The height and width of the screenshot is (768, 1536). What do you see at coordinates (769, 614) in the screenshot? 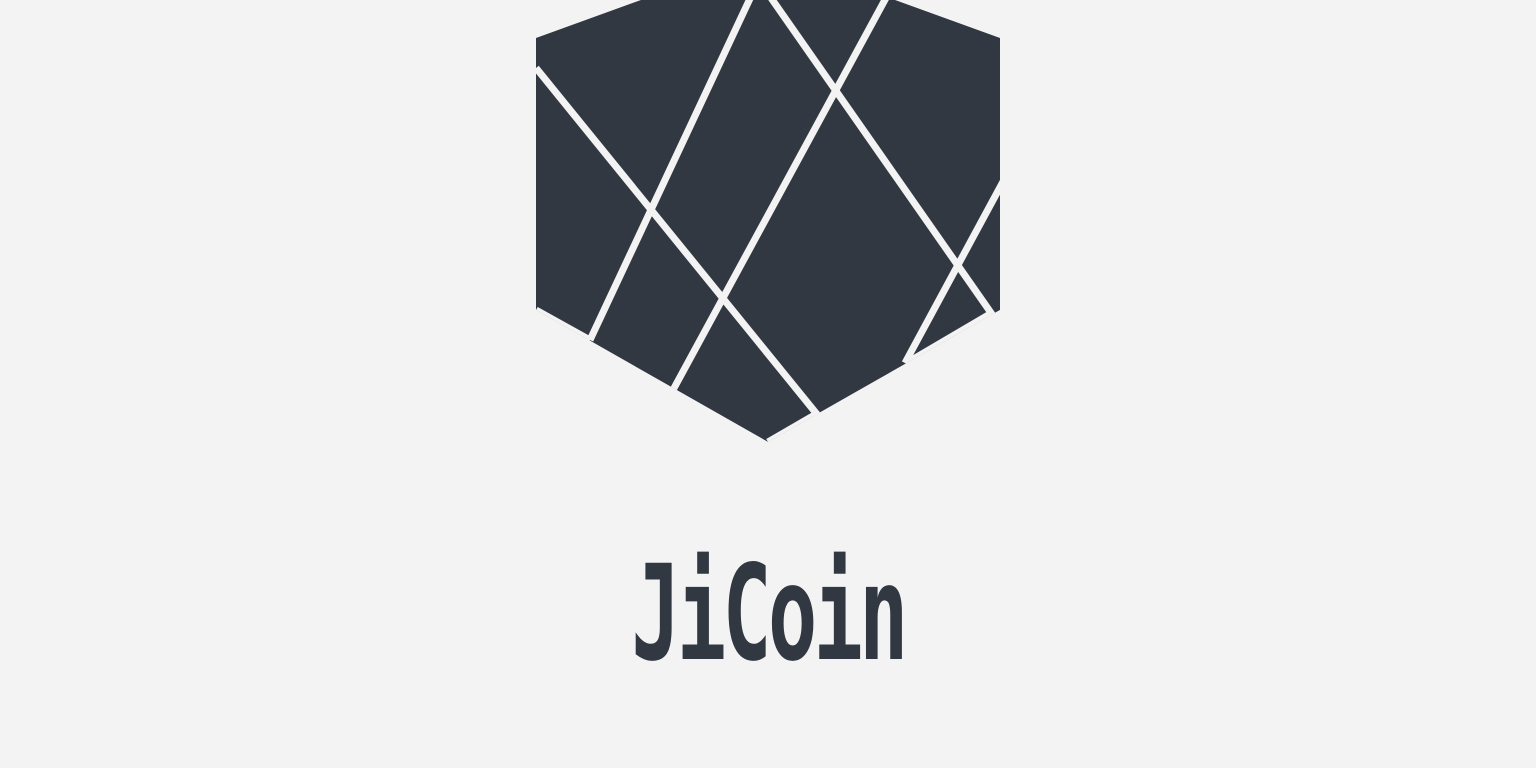
I see `brand-name: JiCoin` at bounding box center [769, 614].